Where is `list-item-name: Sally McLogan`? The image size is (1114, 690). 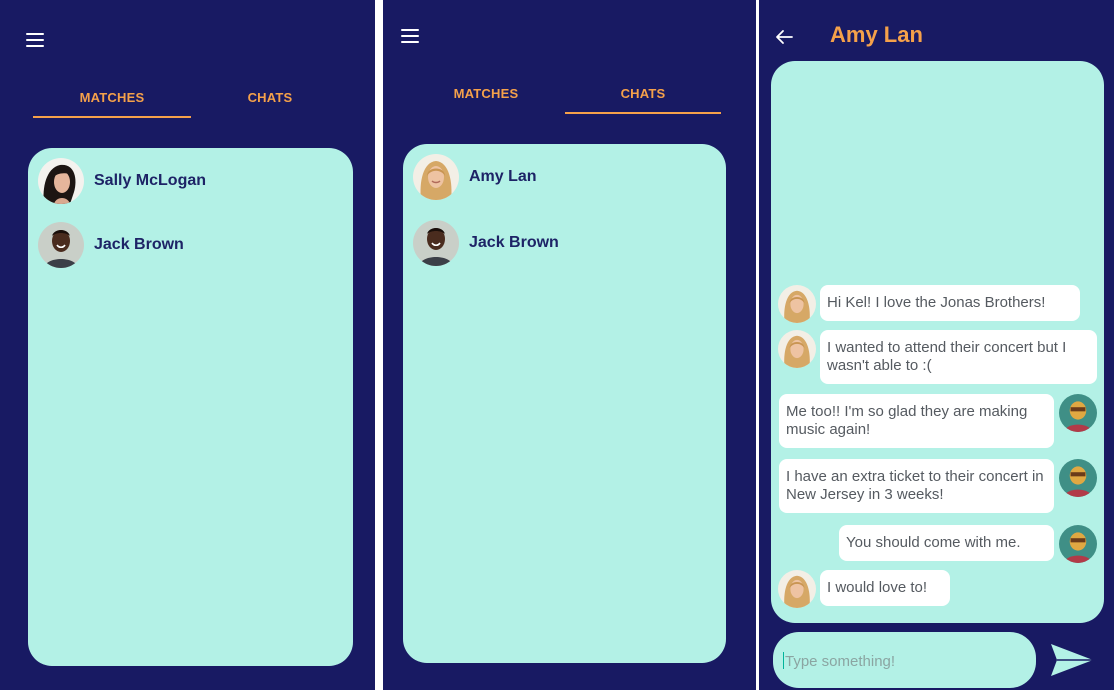
list-item-name: Sally McLogan is located at coordinates (150, 180).